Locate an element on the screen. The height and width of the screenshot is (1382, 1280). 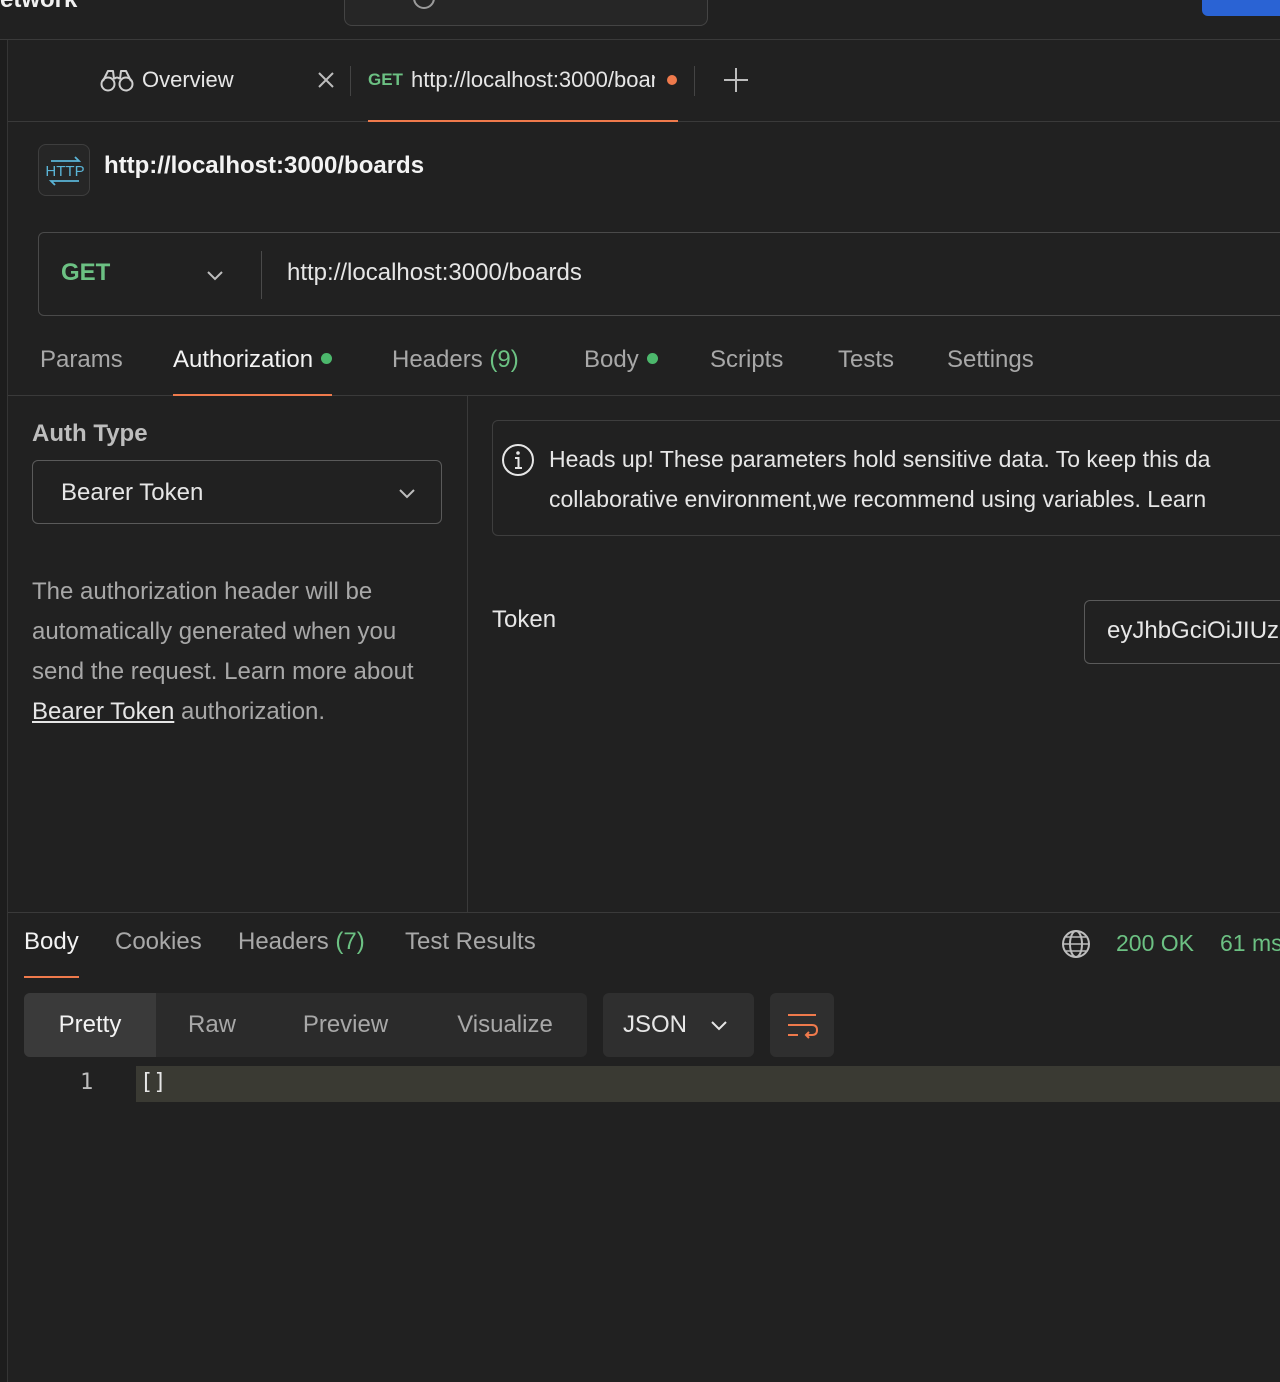
response-time: 61 ms is located at coordinates (1250, 943).